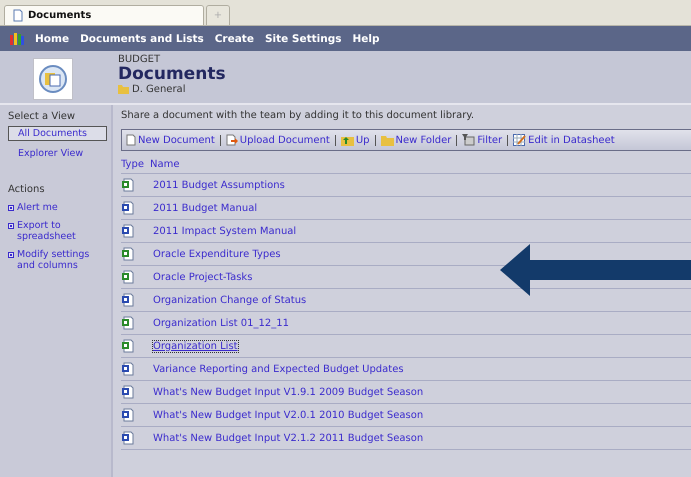 This screenshot has width=691, height=477. What do you see at coordinates (221, 323) in the screenshot?
I see `document-link: Organization List 01_12_11` at bounding box center [221, 323].